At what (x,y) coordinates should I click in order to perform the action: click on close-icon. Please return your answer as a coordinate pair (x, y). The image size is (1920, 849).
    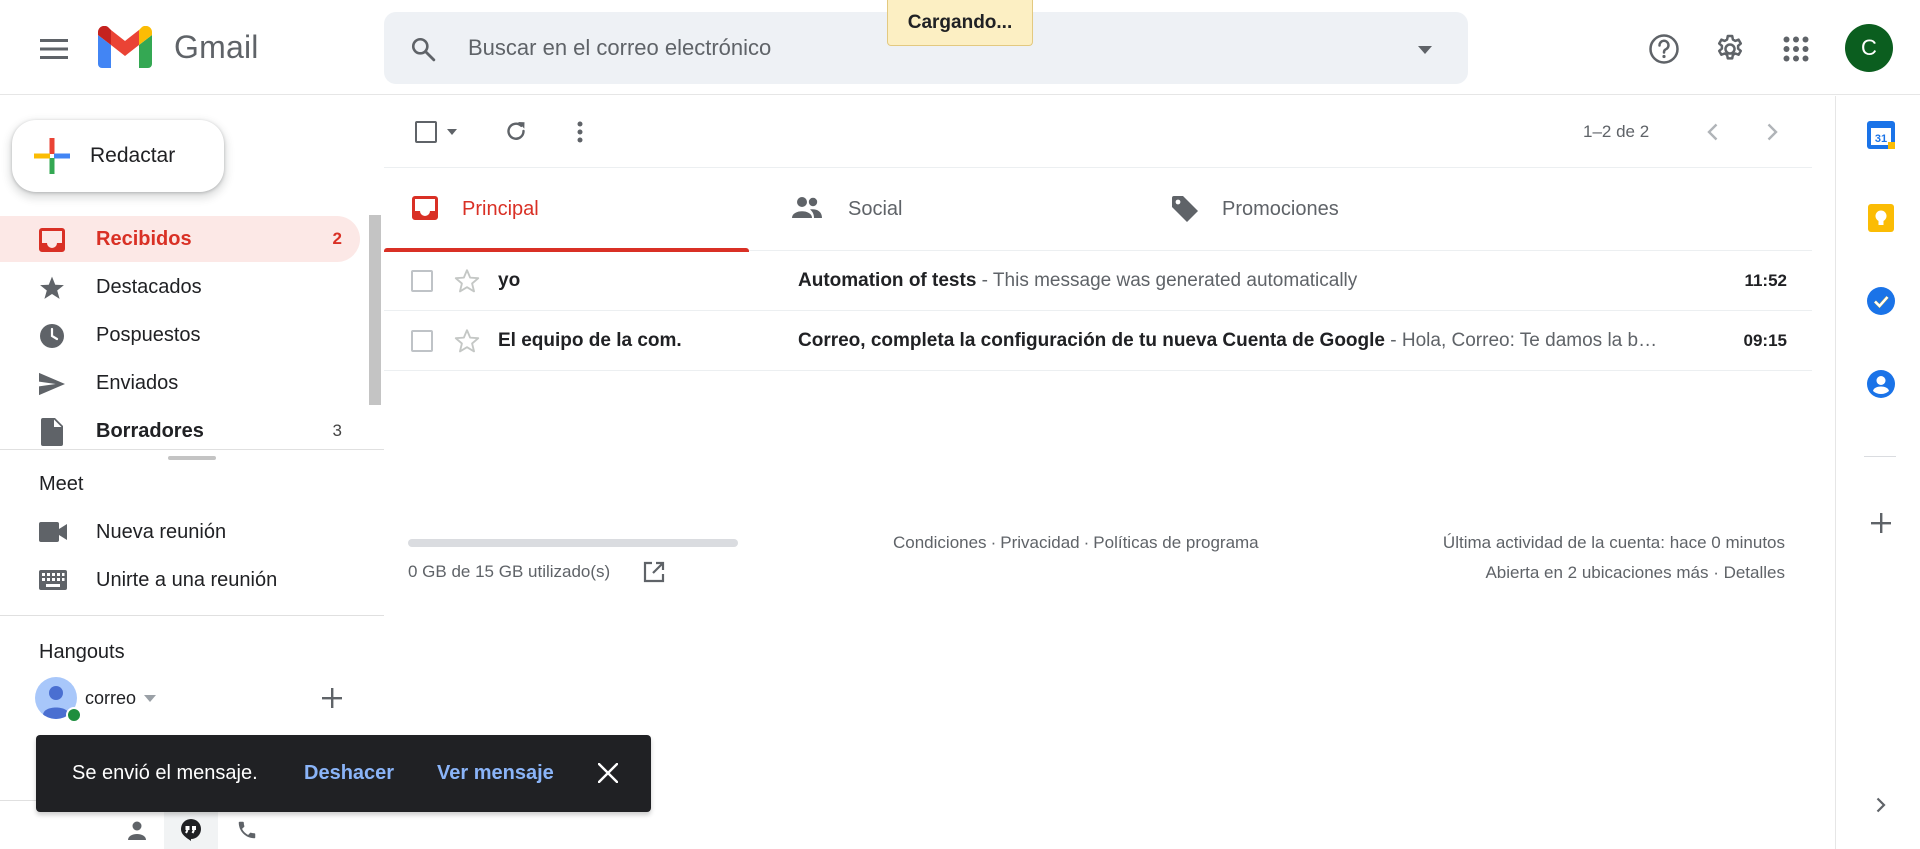
    Looking at the image, I should click on (608, 773).